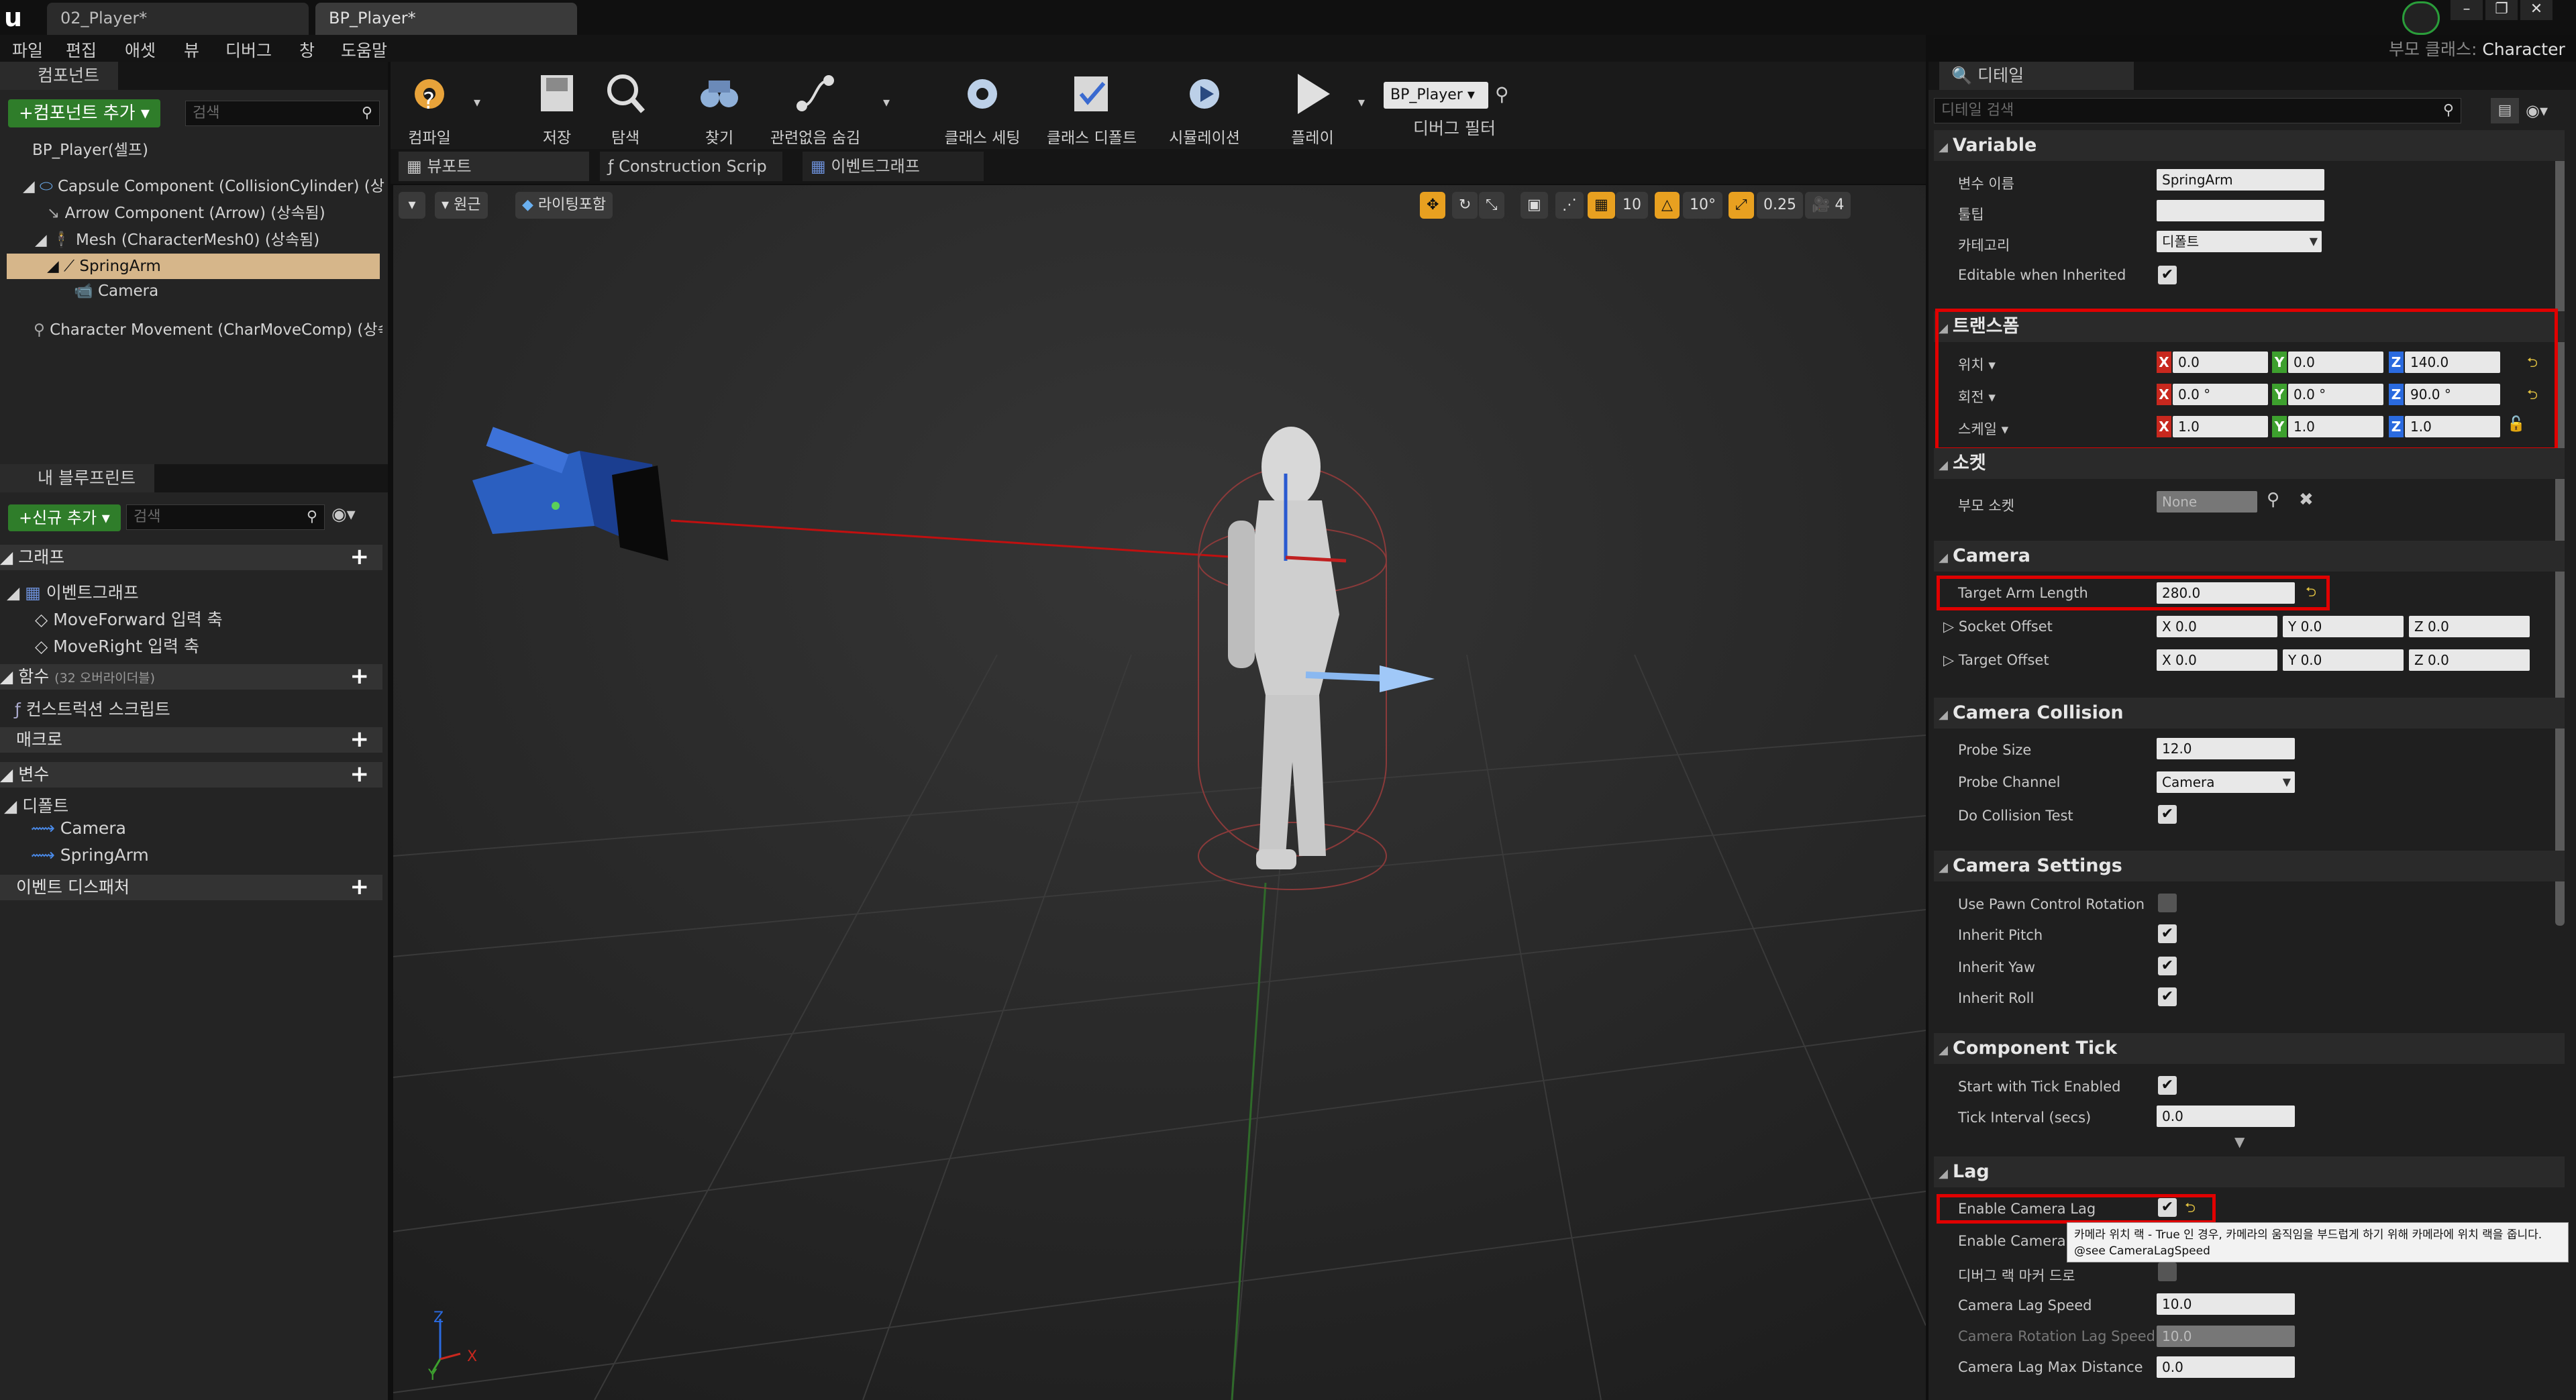 The width and height of the screenshot is (2576, 1400). What do you see at coordinates (2469, 660) in the screenshot?
I see `target-offset-z-input: Z 0.0` at bounding box center [2469, 660].